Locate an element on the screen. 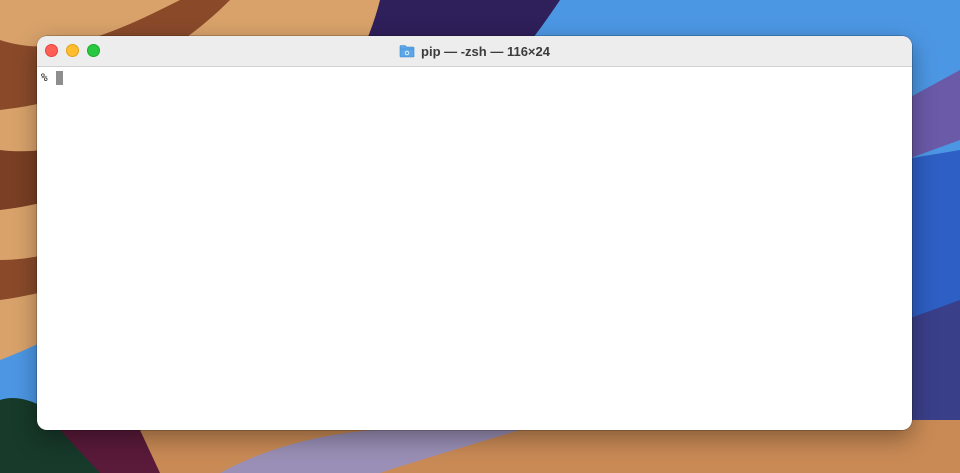 The image size is (960, 473). folder-icon is located at coordinates (407, 51).